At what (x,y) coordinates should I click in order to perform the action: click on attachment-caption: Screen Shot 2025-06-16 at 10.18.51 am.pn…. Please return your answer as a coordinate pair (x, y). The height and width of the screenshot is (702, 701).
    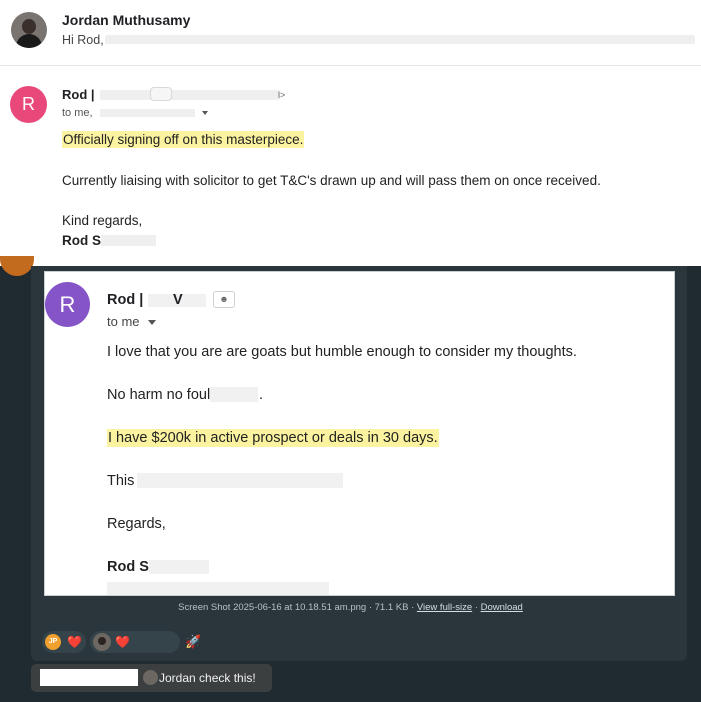
    Looking at the image, I should click on (350, 607).